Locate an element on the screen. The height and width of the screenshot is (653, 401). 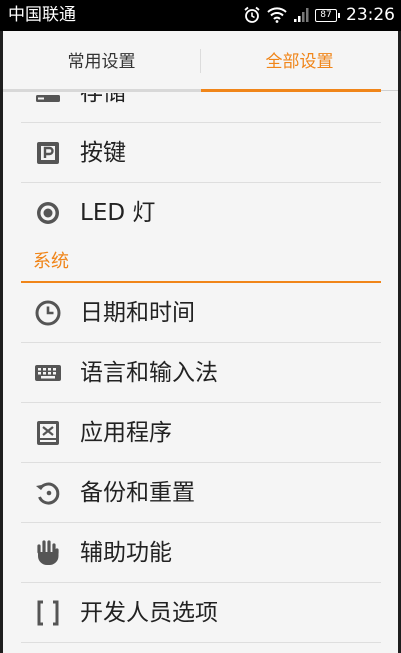
keyboard-icon is located at coordinates (48, 373).